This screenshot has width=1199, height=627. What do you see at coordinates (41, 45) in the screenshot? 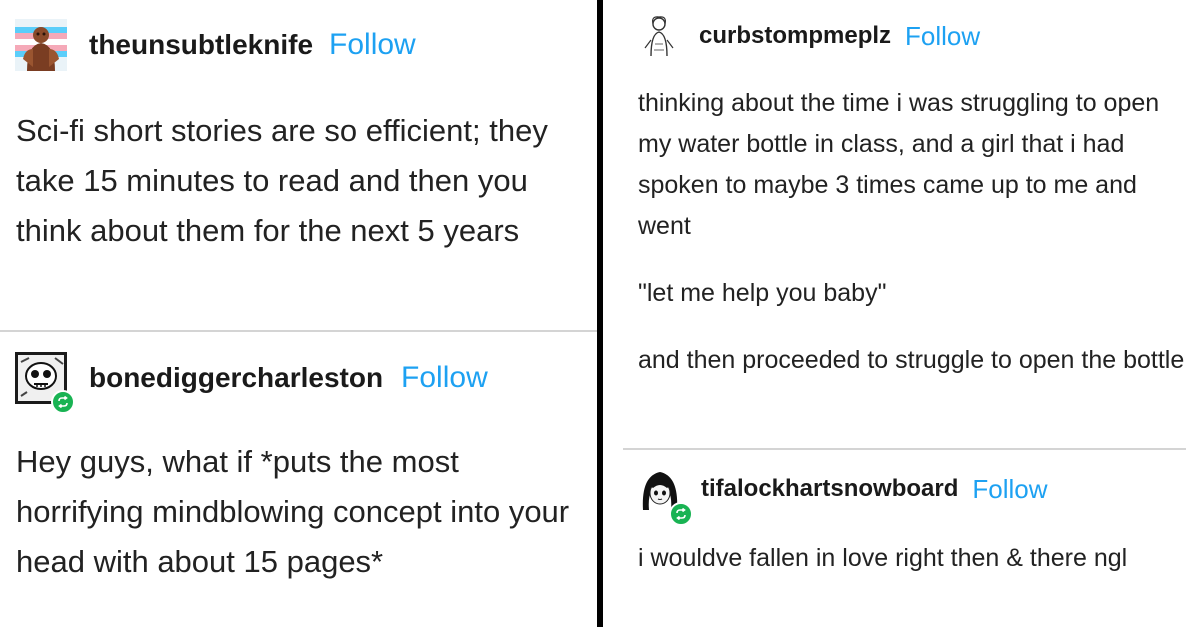
I see `monster-figure-avatar` at bounding box center [41, 45].